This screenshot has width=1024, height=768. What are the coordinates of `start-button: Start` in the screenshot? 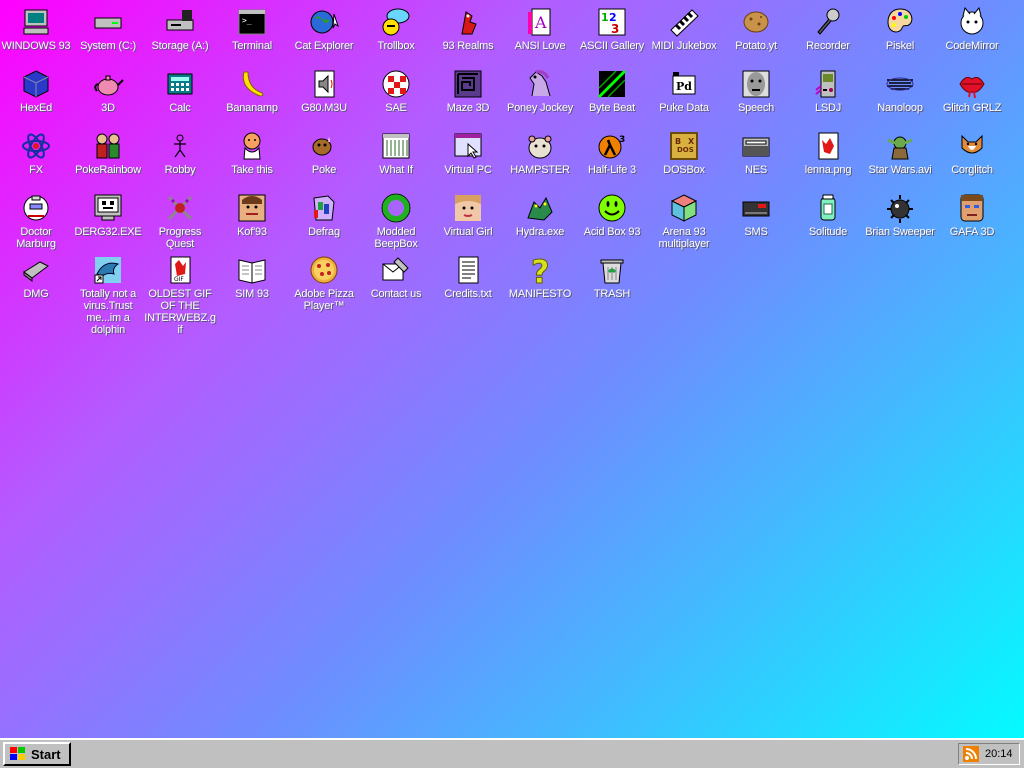 It's located at (37, 754).